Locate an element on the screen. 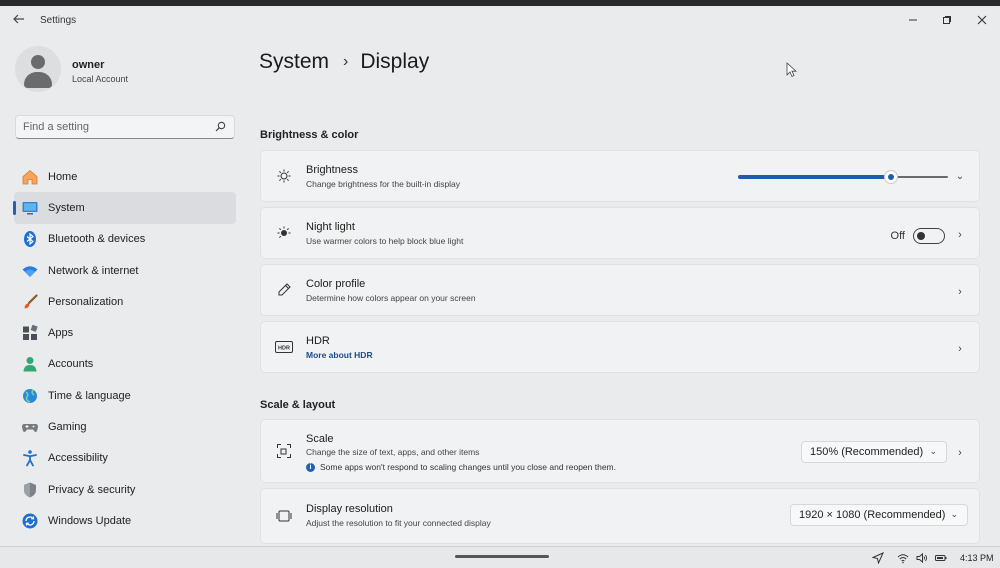 The height and width of the screenshot is (568, 1000). slider-thumb is located at coordinates (891, 177).